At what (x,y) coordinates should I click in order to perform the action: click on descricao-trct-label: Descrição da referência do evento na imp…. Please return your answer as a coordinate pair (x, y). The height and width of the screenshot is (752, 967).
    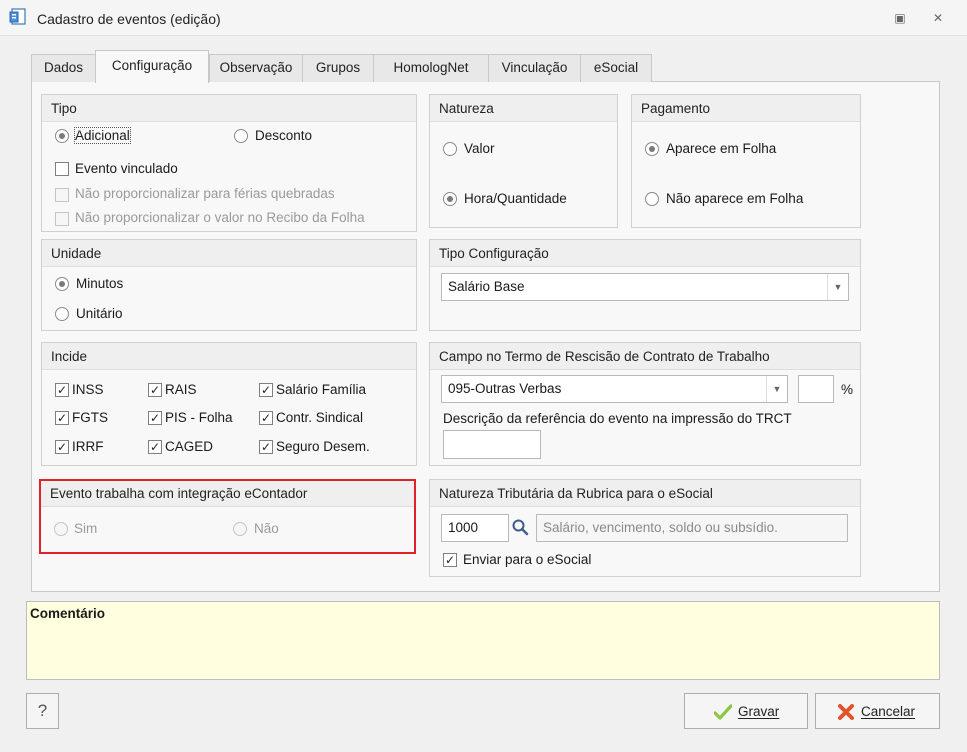
    Looking at the image, I should click on (617, 418).